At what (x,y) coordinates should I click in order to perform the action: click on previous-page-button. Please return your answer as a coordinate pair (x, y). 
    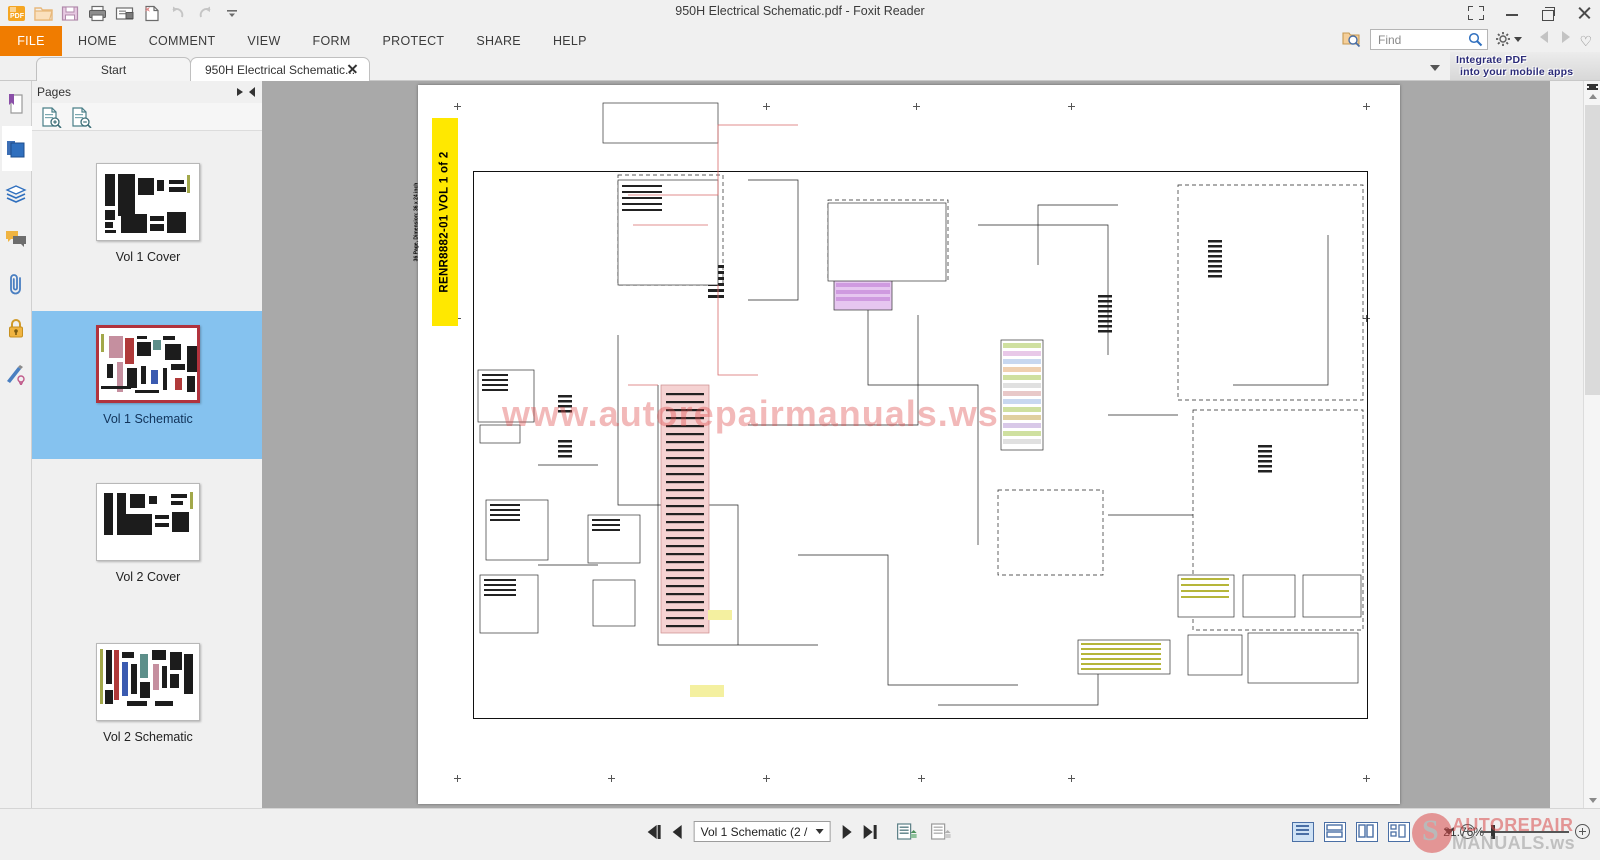
    Looking at the image, I should click on (677, 831).